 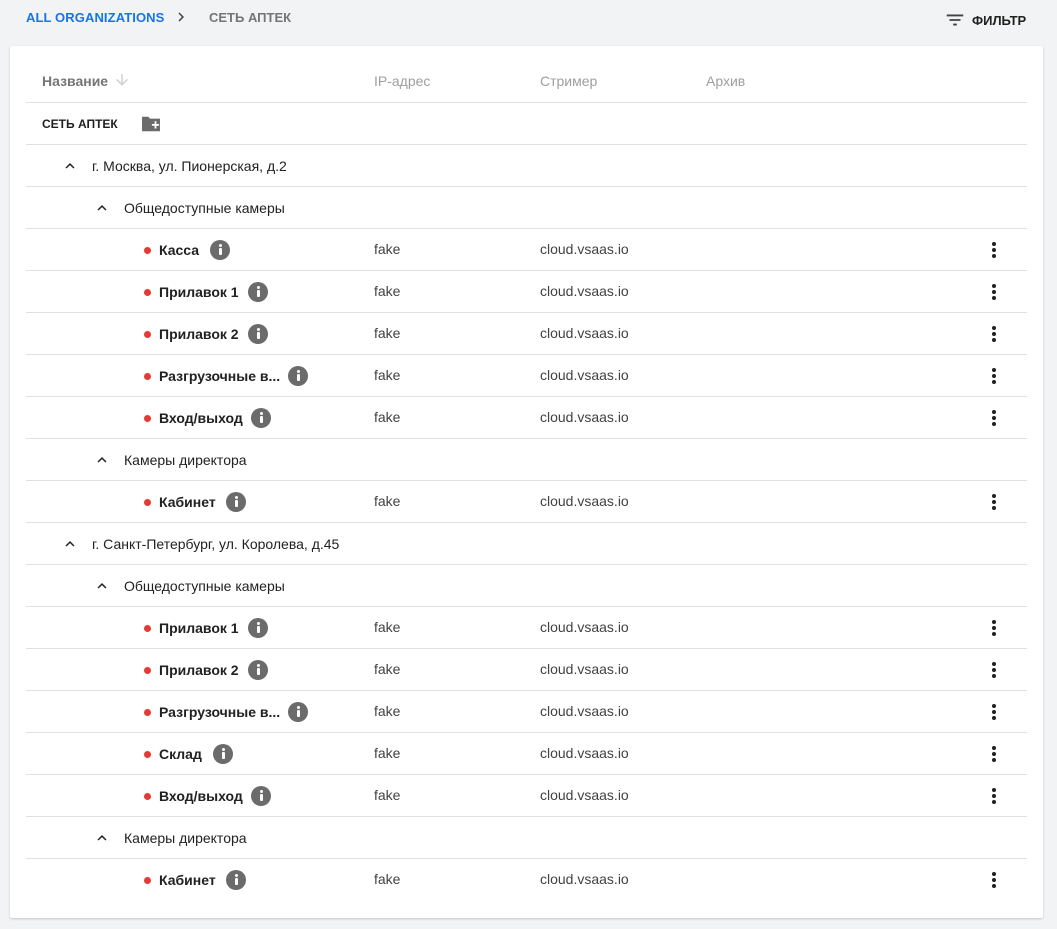 I want to click on location-row: г. Санкт-Петербург, ул. Королева, д.45, so click(x=526, y=544).